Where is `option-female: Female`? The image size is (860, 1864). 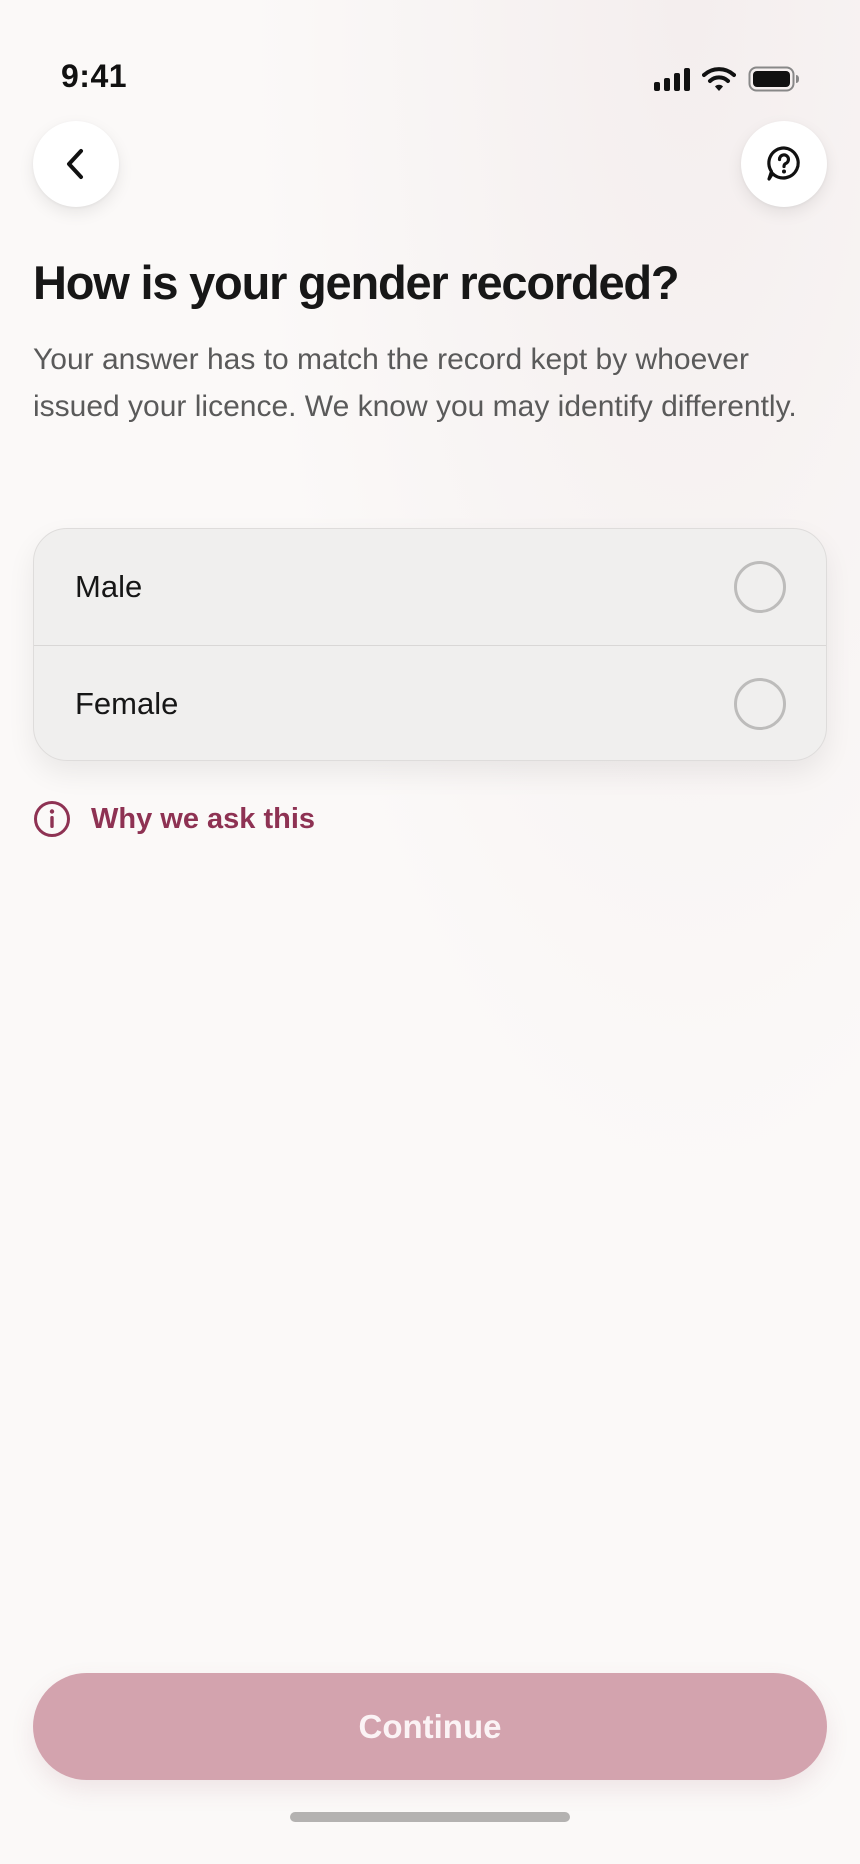
option-female: Female is located at coordinates (430, 702).